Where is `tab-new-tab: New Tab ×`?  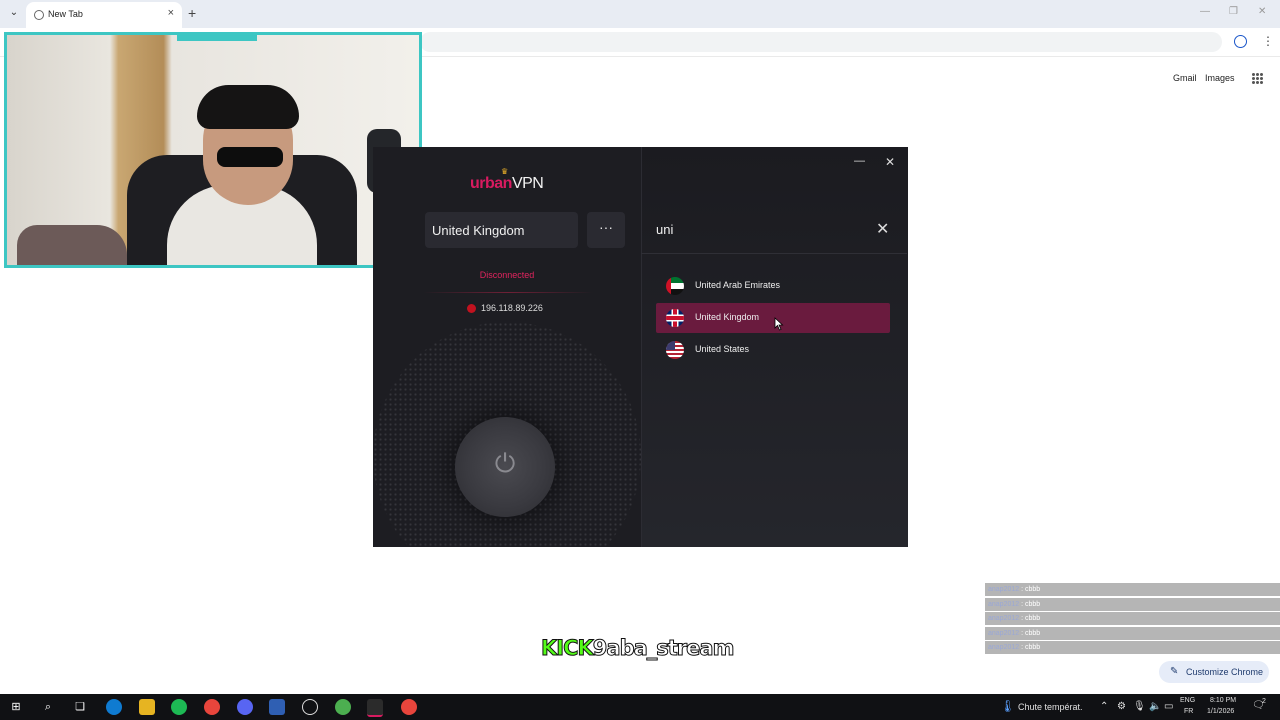
tab-new-tab: New Tab × is located at coordinates (104, 15).